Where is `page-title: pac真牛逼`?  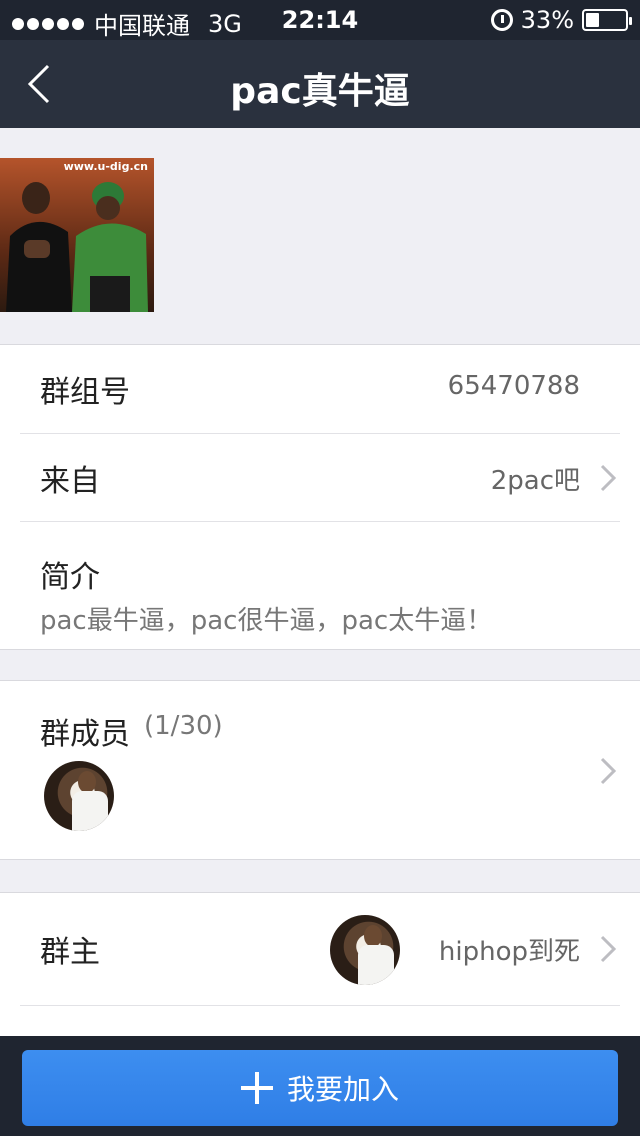 page-title: pac真牛逼 is located at coordinates (320, 91).